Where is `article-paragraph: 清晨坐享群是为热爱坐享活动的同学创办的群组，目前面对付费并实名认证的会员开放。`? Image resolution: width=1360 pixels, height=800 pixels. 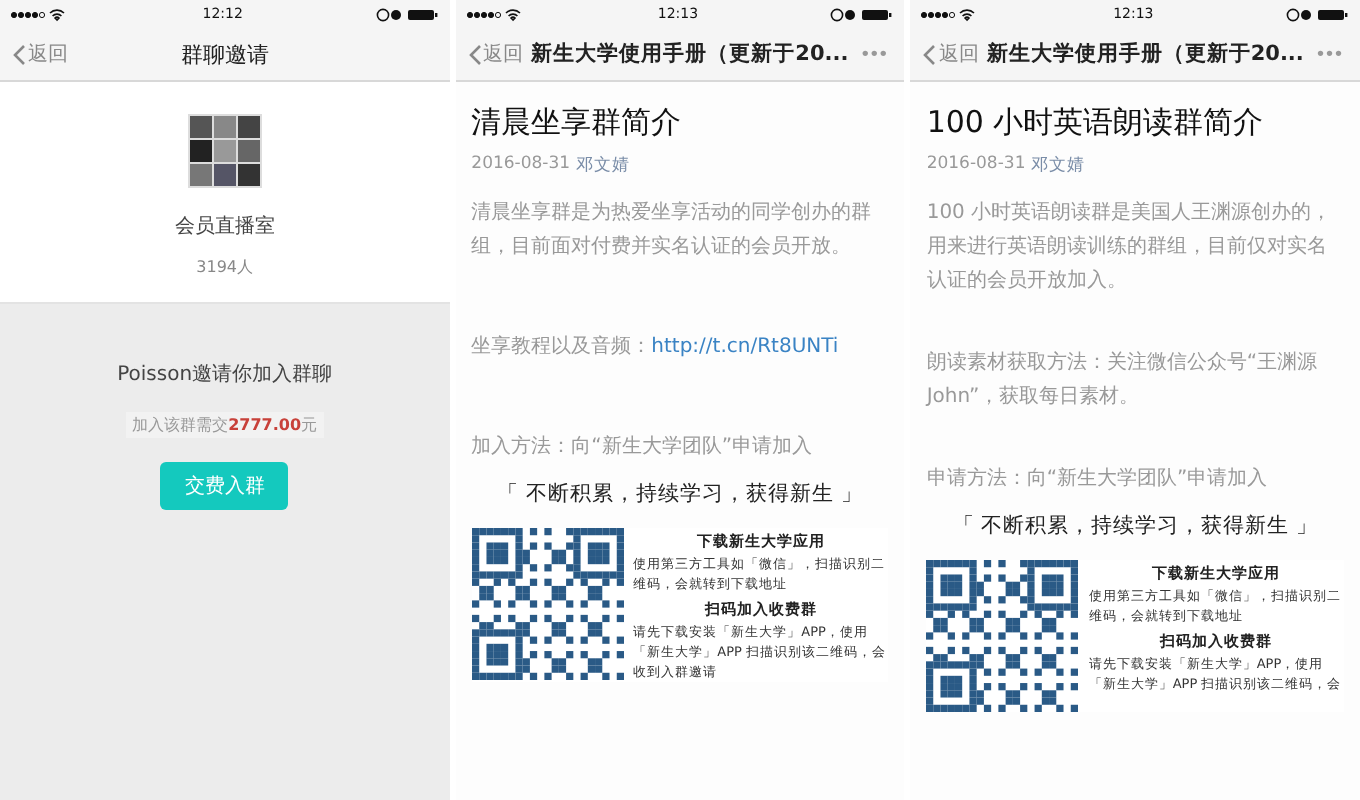
article-paragraph: 清晨坐享群是为热爱坐享活动的同学创办的群组，目前面对付费并实名认证的会员开放。 is located at coordinates (672, 230).